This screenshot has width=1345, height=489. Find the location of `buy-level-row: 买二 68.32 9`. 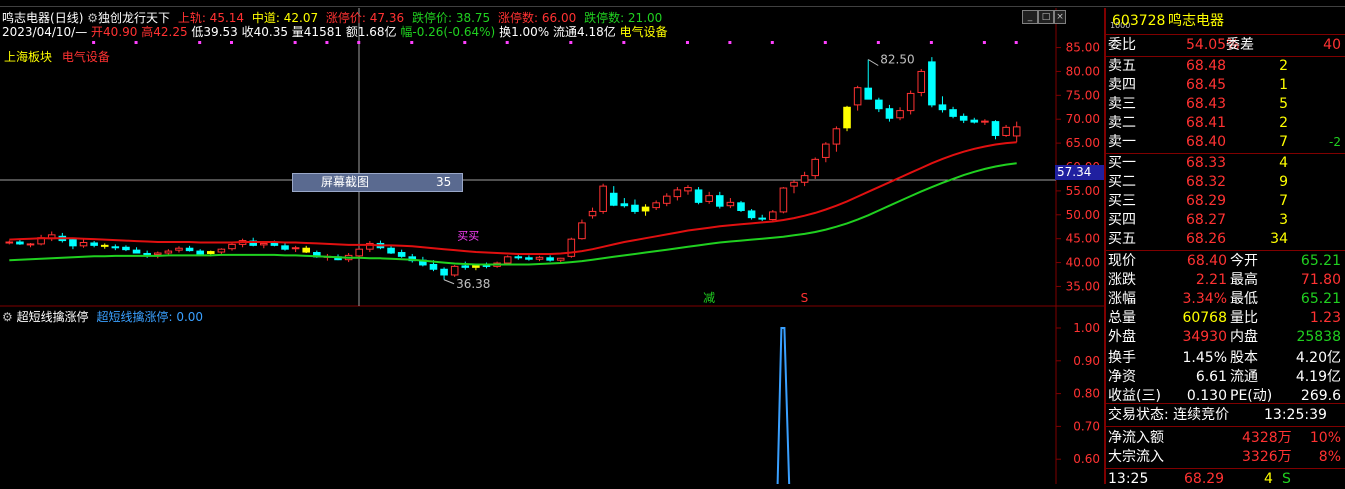

buy-level-row: 买二 68.32 9 is located at coordinates (1225, 182).